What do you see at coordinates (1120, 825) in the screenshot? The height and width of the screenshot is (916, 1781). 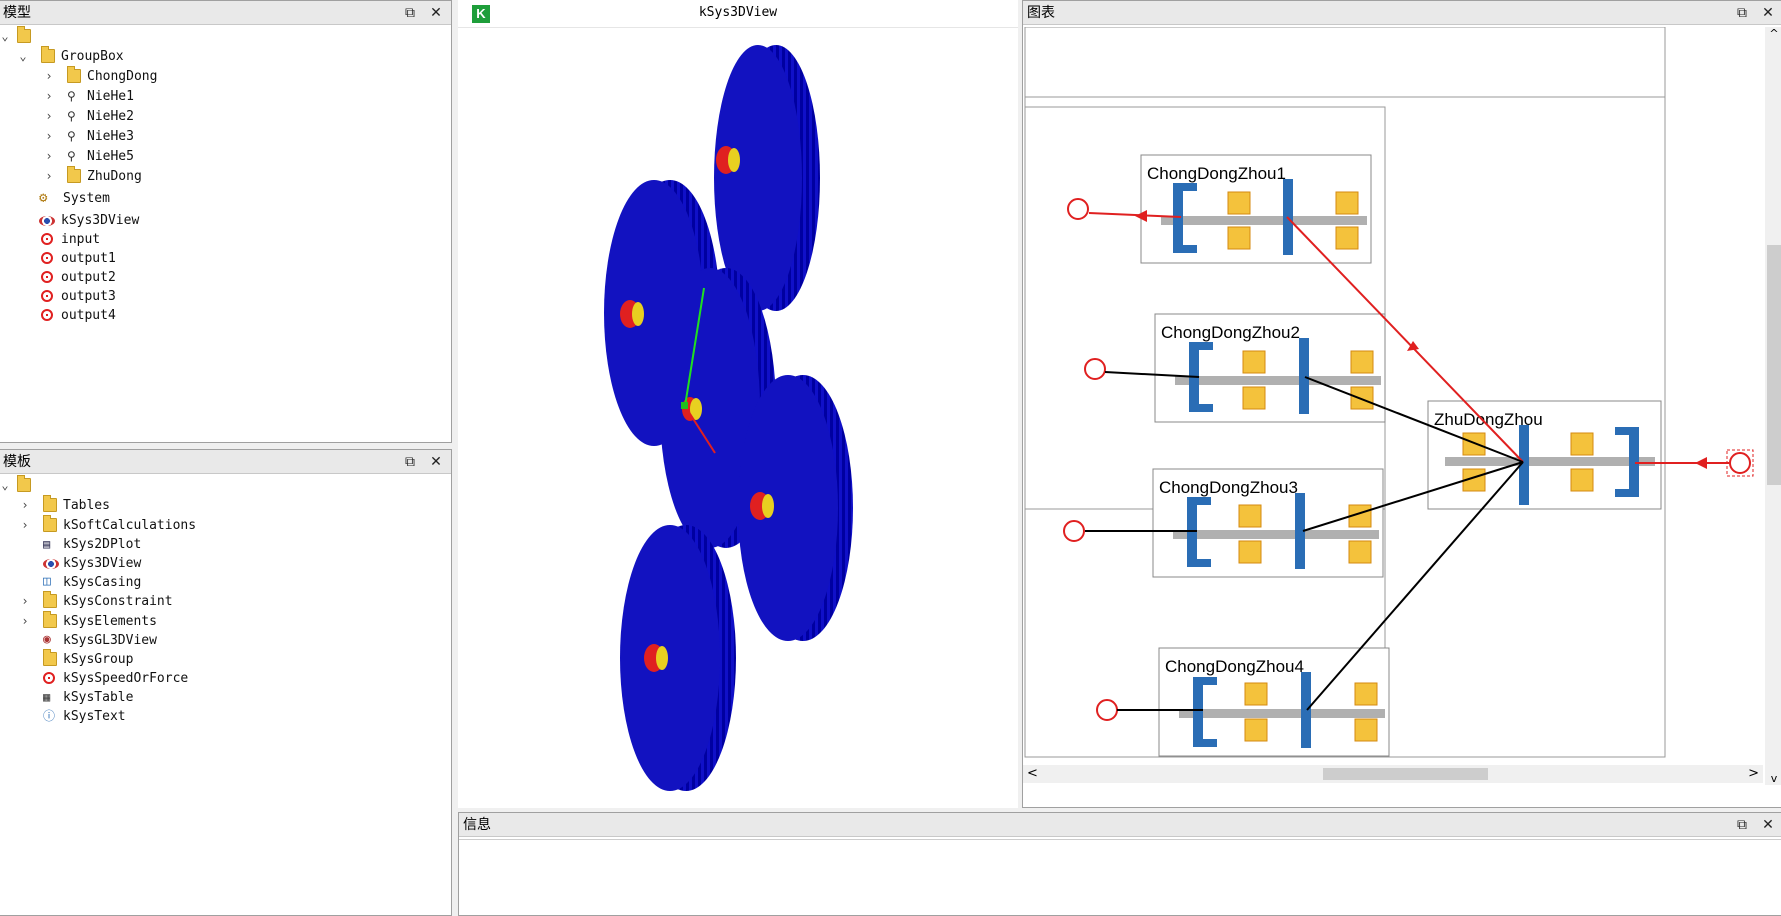 I see `info-panel-titlebar: 信息 ⧉ ✕` at bounding box center [1120, 825].